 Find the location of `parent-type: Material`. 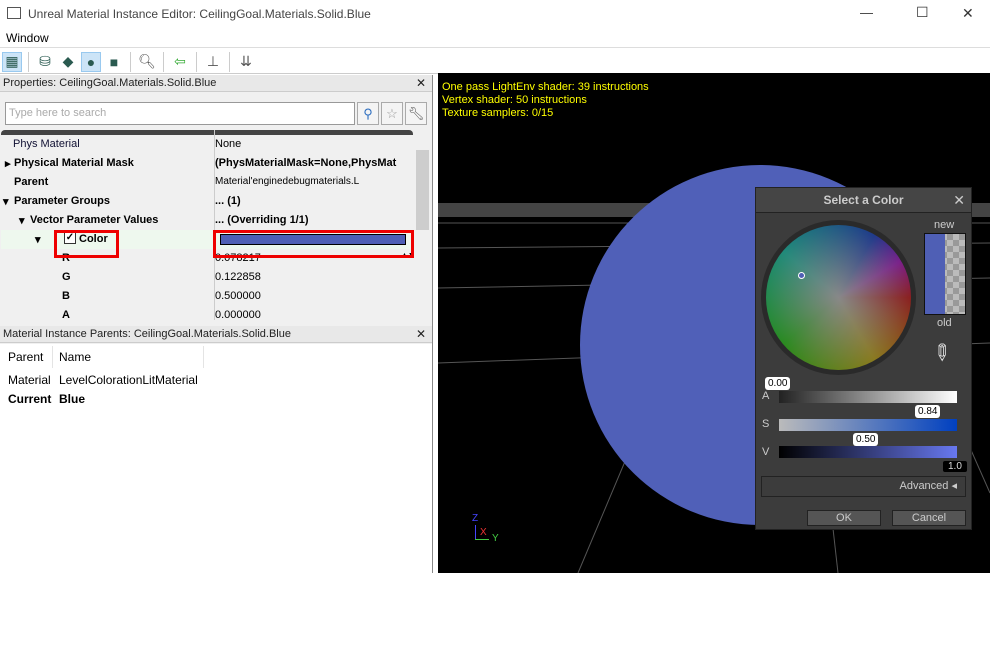

parent-type: Material is located at coordinates (29, 380).